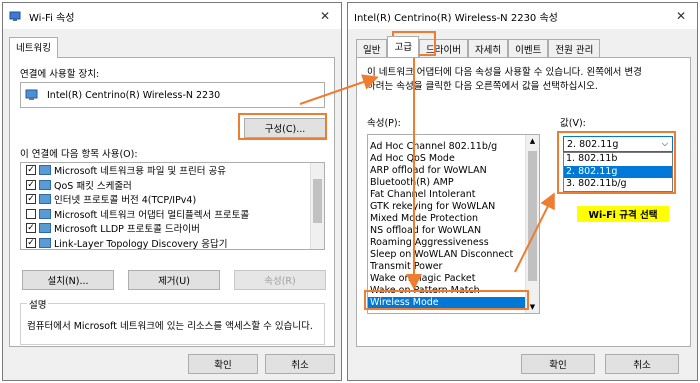 This screenshot has height=383, width=700. Describe the element at coordinates (573, 123) in the screenshot. I see `value-label: 값(V):` at that location.